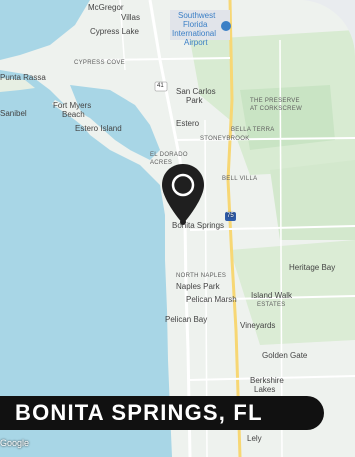 This screenshot has width=355, height=457. Describe the element at coordinates (287, 117) in the screenshot. I see `preserve-area` at that location.